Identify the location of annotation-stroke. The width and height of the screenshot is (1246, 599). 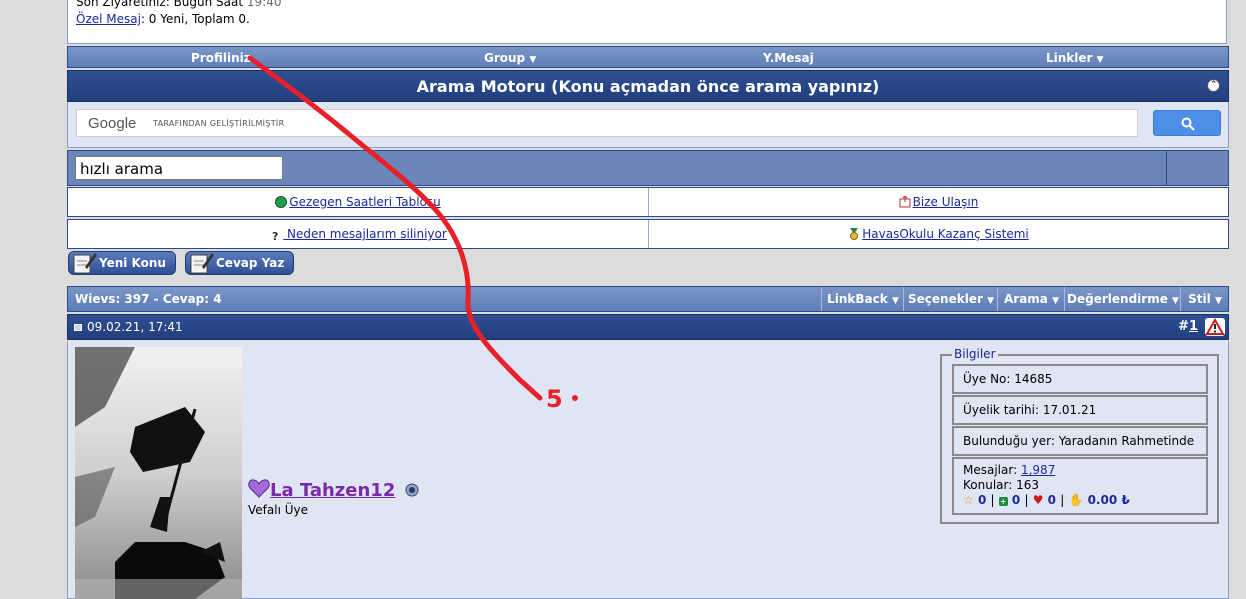
(395, 228).